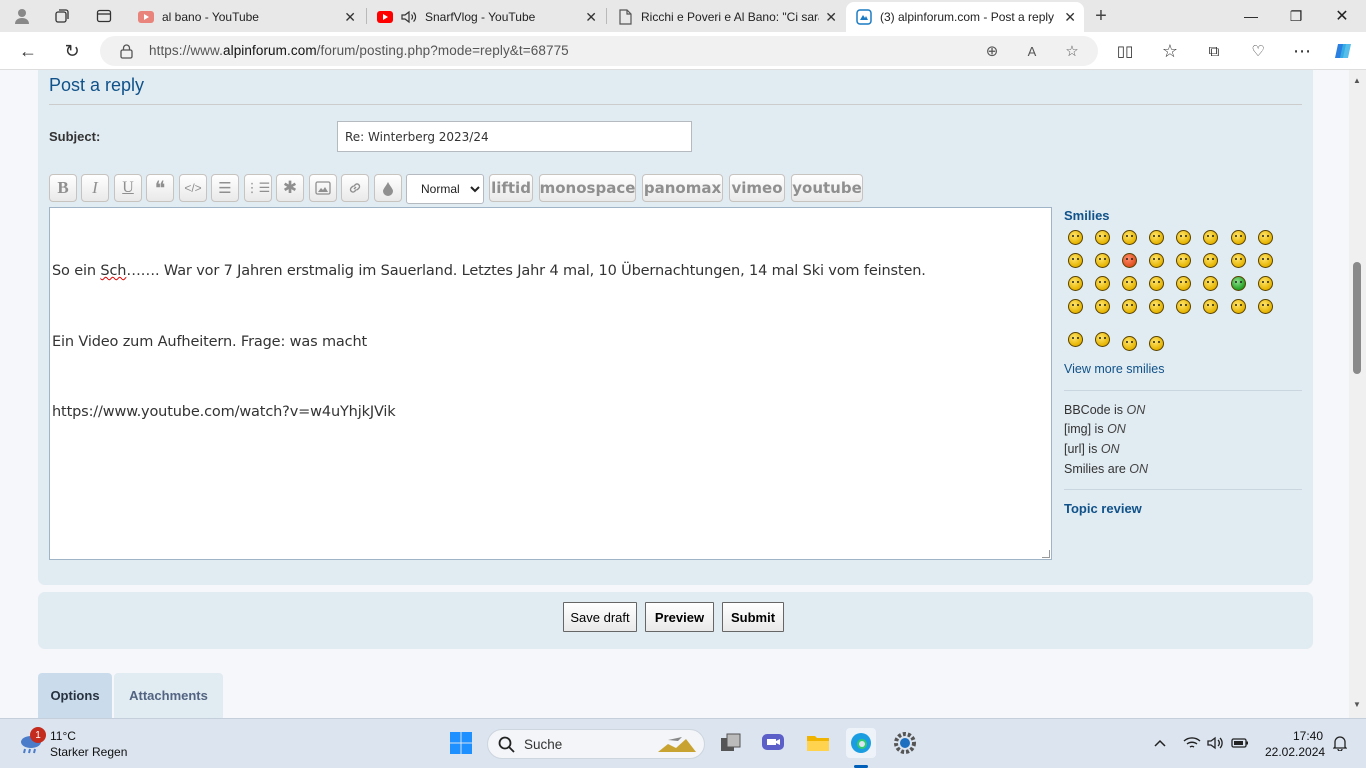 The width and height of the screenshot is (1366, 768). What do you see at coordinates (965, 17) in the screenshot?
I see `tab-alpinforum-active: (3) alpinforum.com - Post a reply ✕` at bounding box center [965, 17].